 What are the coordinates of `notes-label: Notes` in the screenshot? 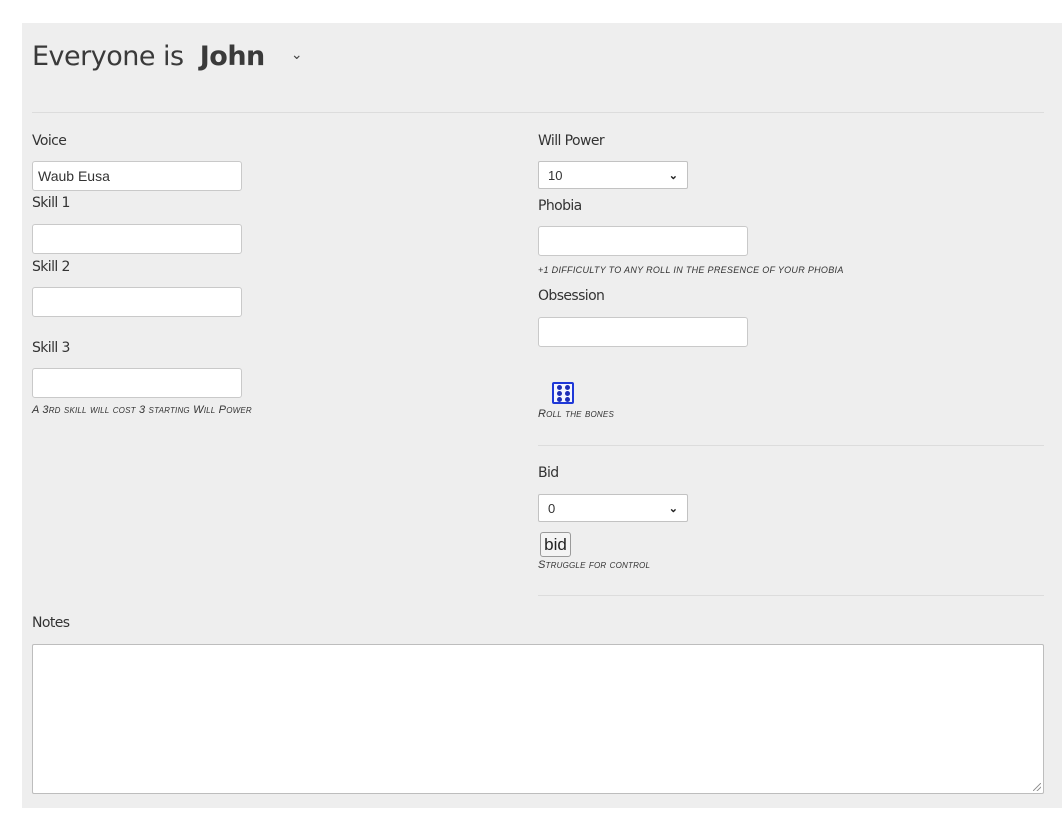 It's located at (51, 623).